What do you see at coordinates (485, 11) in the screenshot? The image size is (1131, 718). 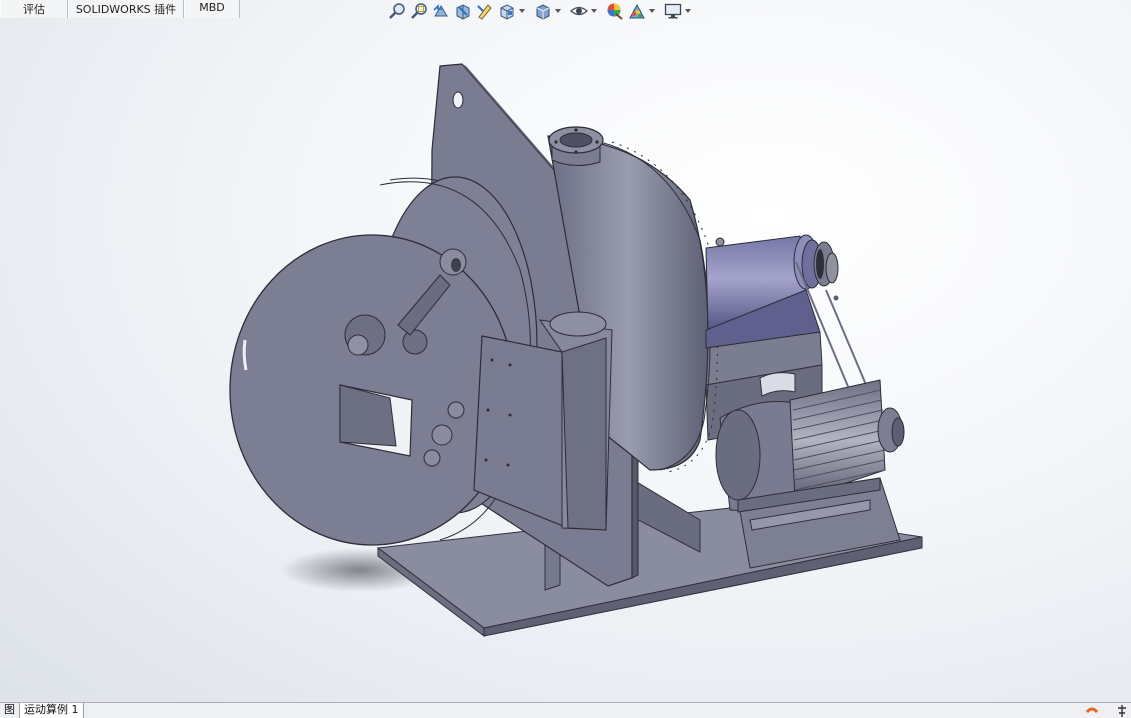 I see `dynamic-annotation-icon` at bounding box center [485, 11].